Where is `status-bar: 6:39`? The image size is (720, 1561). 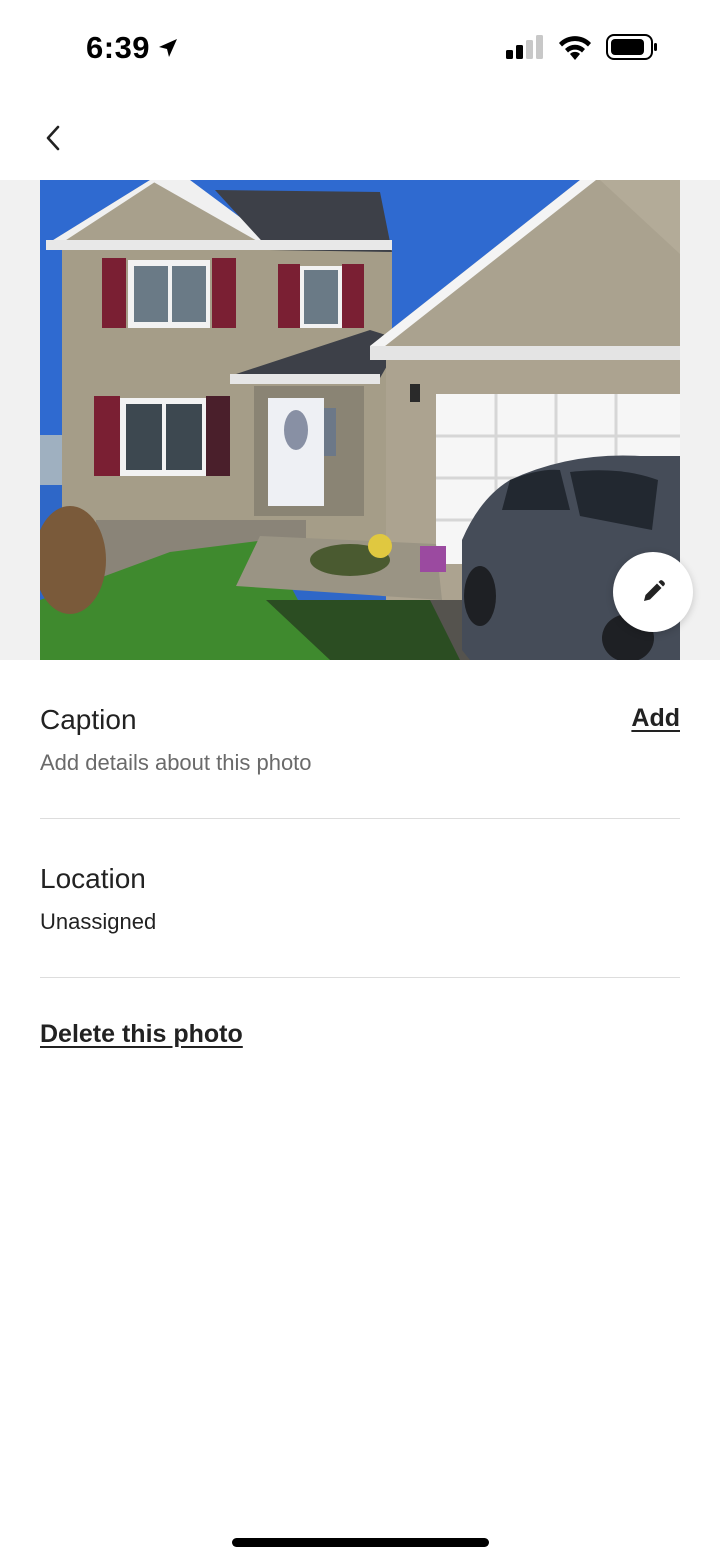 status-bar: 6:39 is located at coordinates (360, 48).